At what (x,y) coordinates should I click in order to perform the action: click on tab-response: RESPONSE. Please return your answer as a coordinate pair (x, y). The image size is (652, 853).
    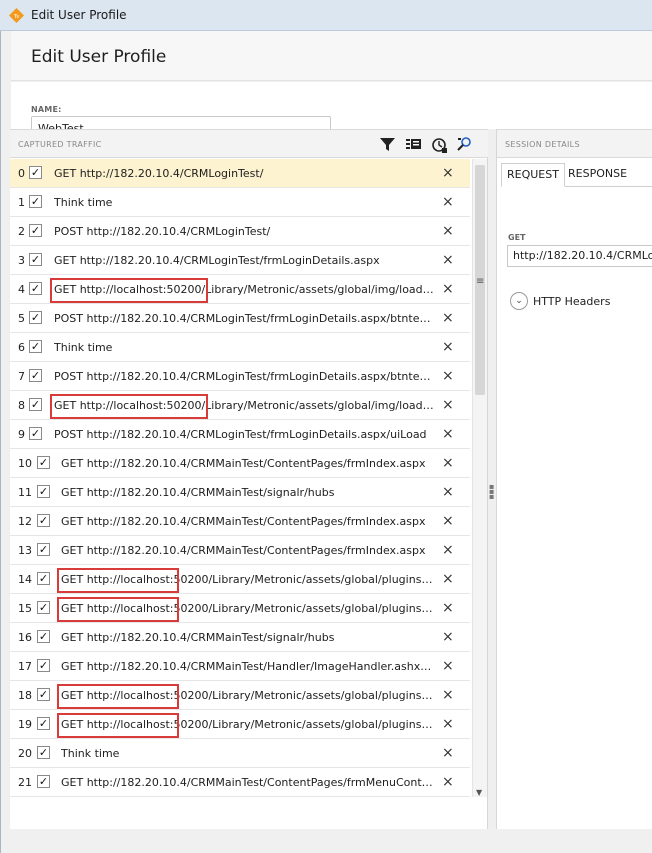
    Looking at the image, I should click on (597, 175).